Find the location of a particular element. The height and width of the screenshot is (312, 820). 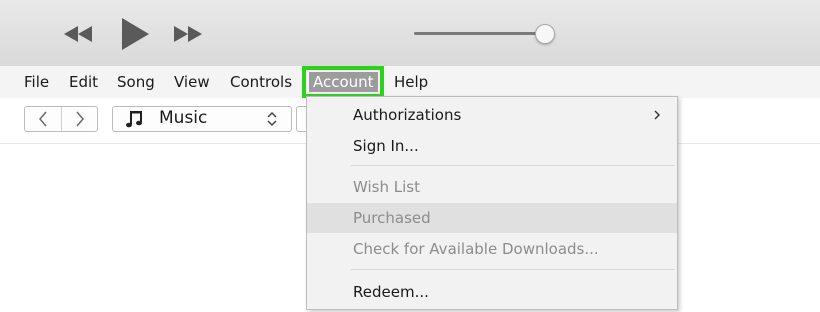

menu-help: Help is located at coordinates (411, 82).